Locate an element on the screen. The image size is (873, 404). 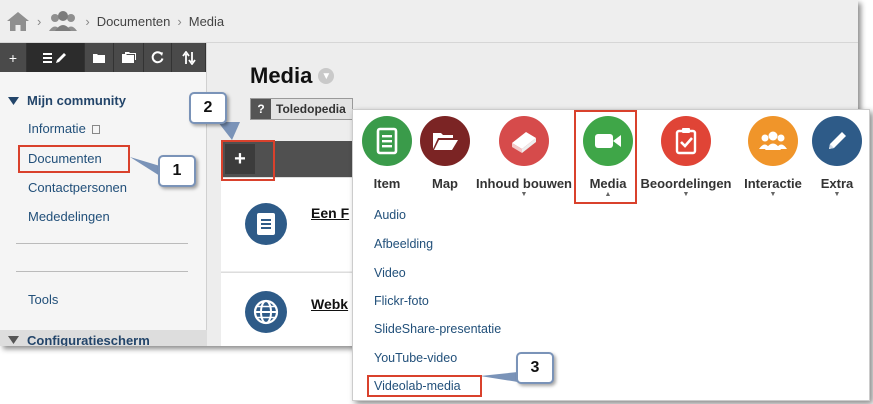
highlight-media-tool is located at coordinates (605, 157).